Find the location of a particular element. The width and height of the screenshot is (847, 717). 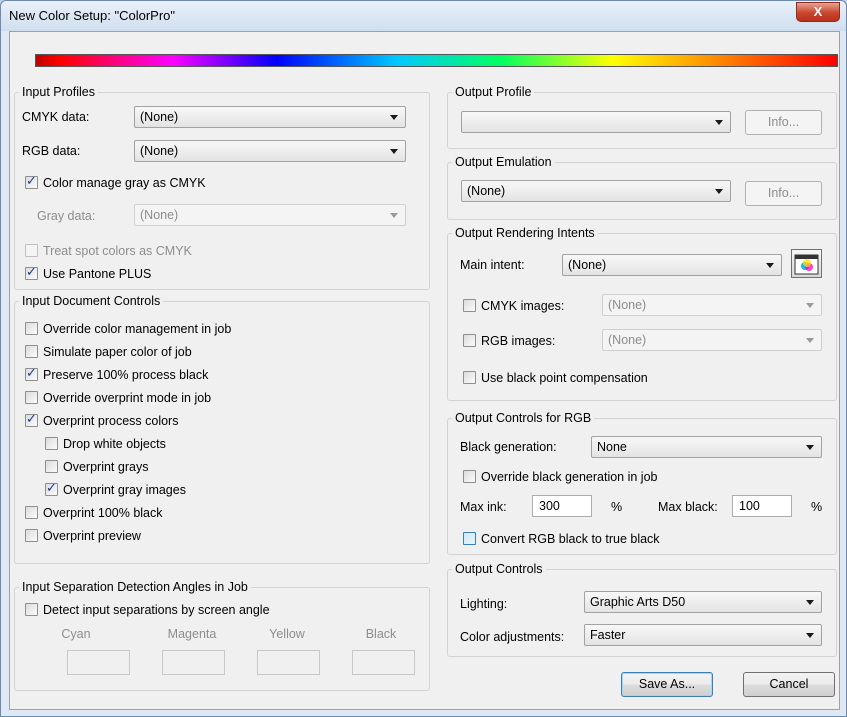

black-point-comp-label: Use black point compensation is located at coordinates (564, 378).